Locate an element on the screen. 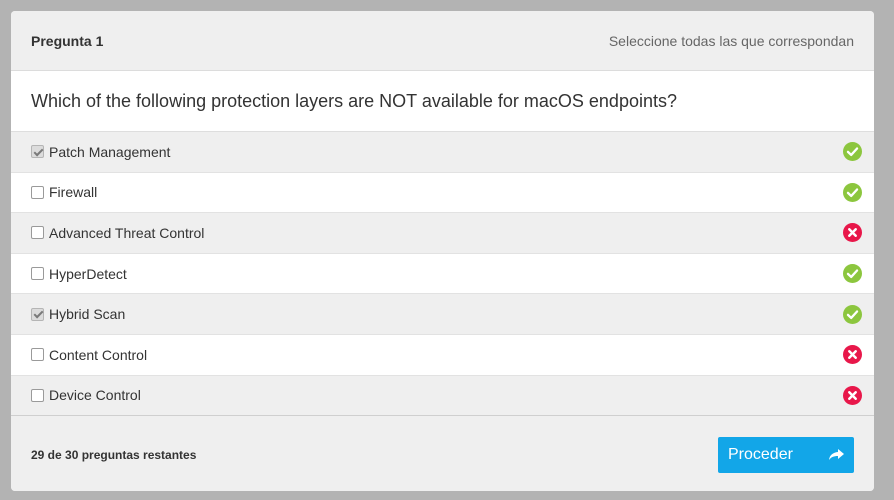 Image resolution: width=894 pixels, height=500 pixels. option-label: Content Control is located at coordinates (98, 354).